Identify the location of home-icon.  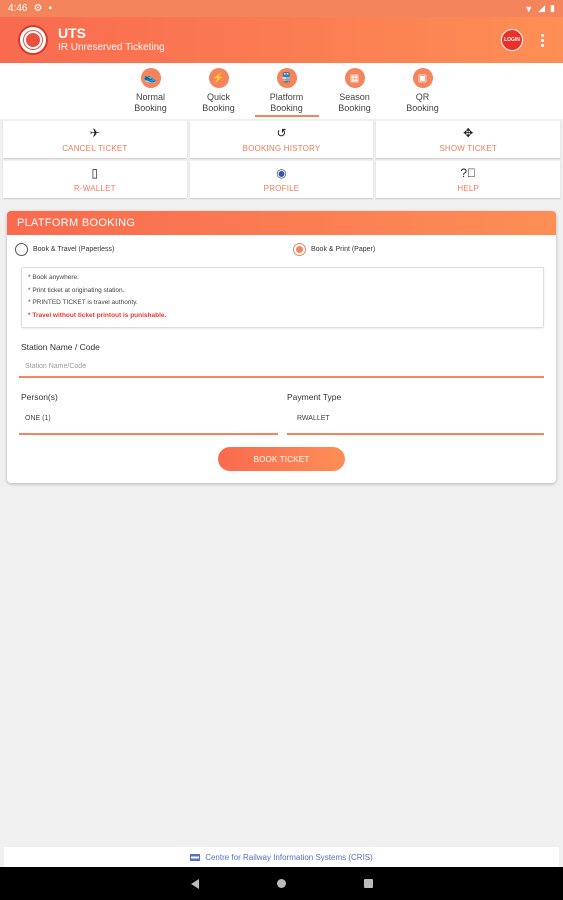
(281, 883).